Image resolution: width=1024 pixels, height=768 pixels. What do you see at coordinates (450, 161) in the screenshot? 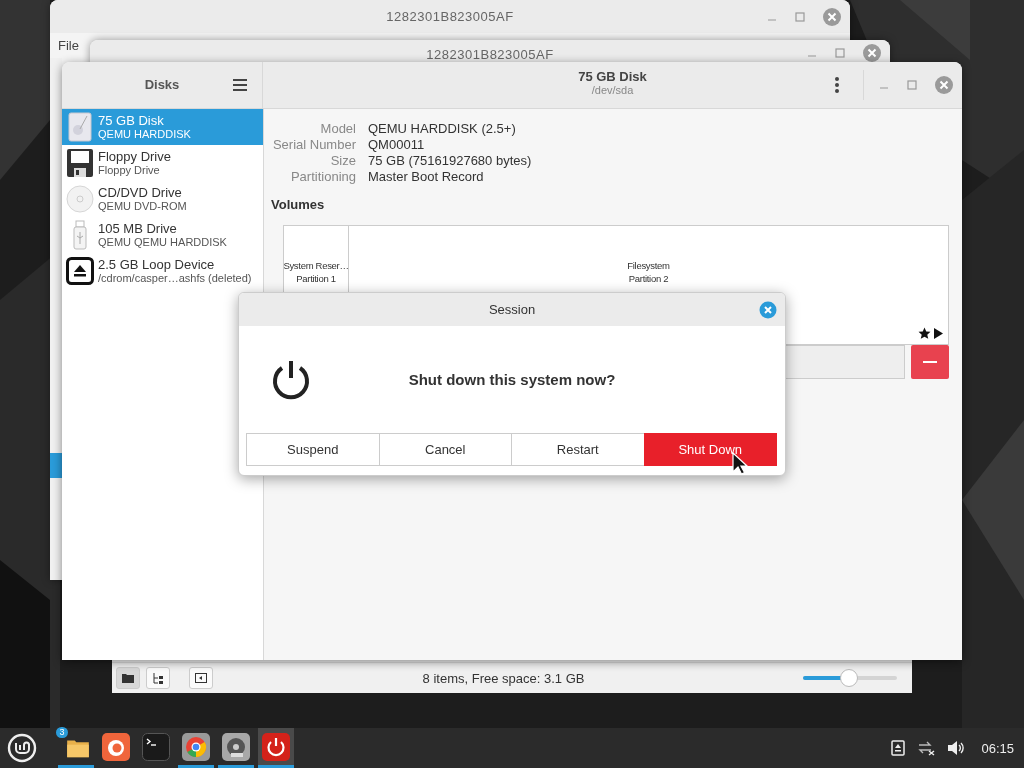
I see `property-value: 75 GB (75161927680 bytes)` at bounding box center [450, 161].